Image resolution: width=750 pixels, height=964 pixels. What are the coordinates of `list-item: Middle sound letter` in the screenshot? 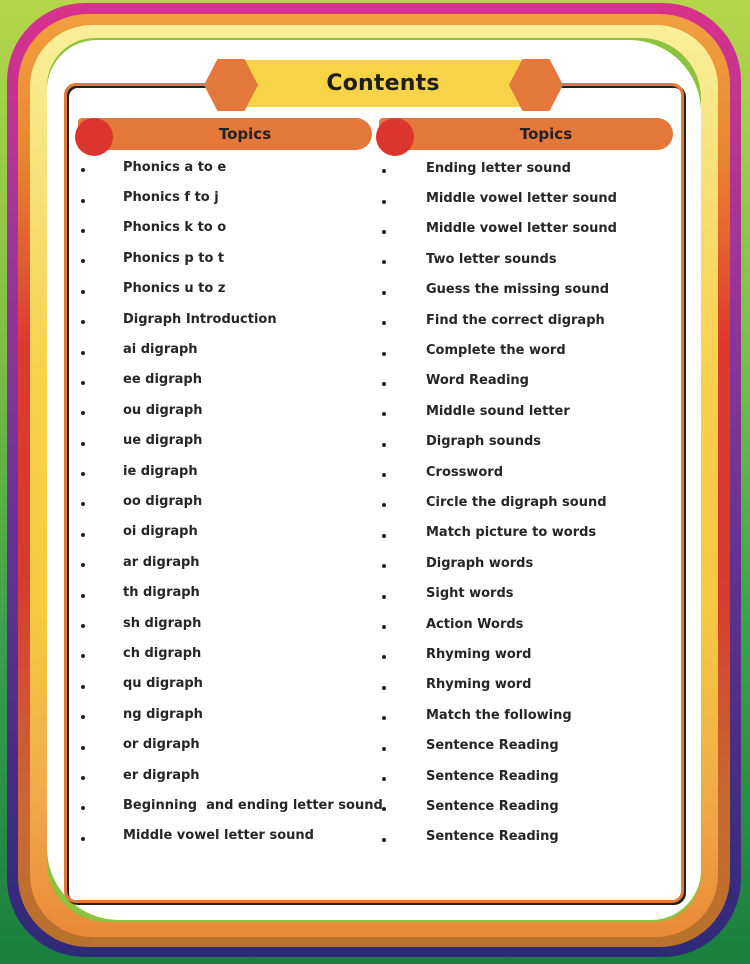 It's located at (473, 411).